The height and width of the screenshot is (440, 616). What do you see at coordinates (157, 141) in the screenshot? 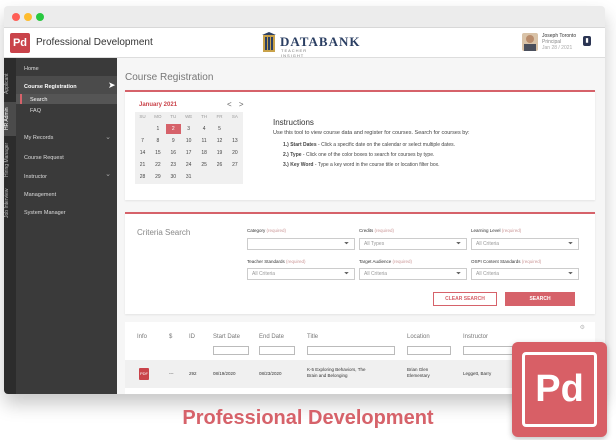
I see `calendar-day: 8` at bounding box center [157, 141].